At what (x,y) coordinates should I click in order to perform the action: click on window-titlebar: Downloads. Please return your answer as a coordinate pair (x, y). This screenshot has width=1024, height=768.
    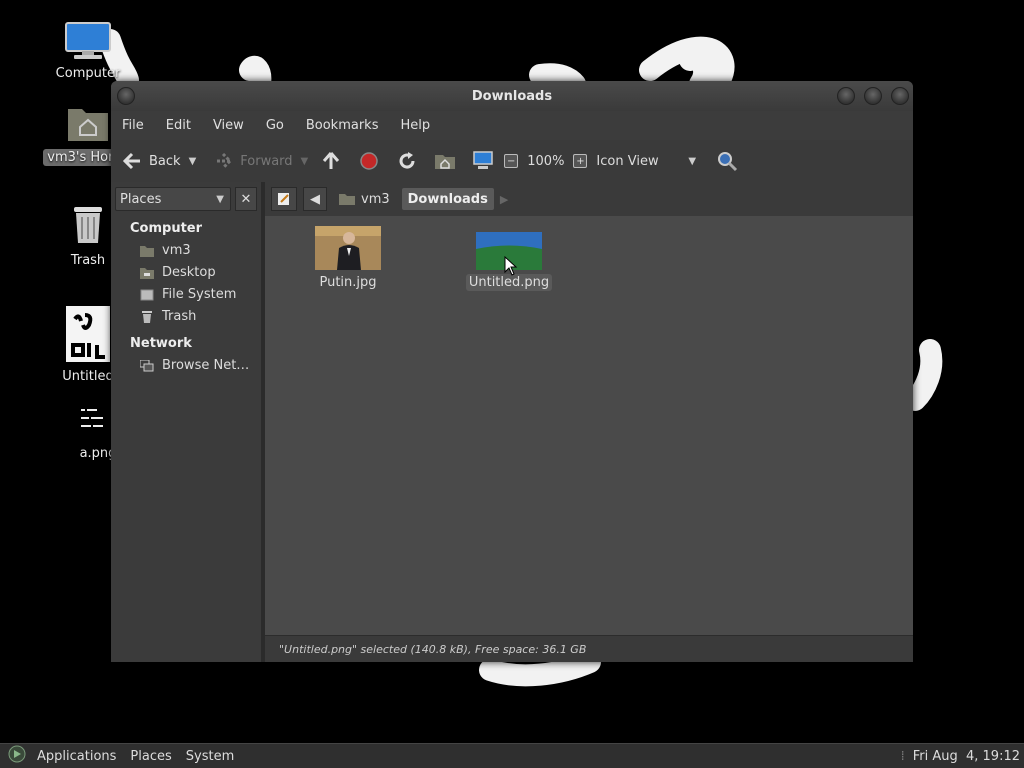
    Looking at the image, I should click on (512, 96).